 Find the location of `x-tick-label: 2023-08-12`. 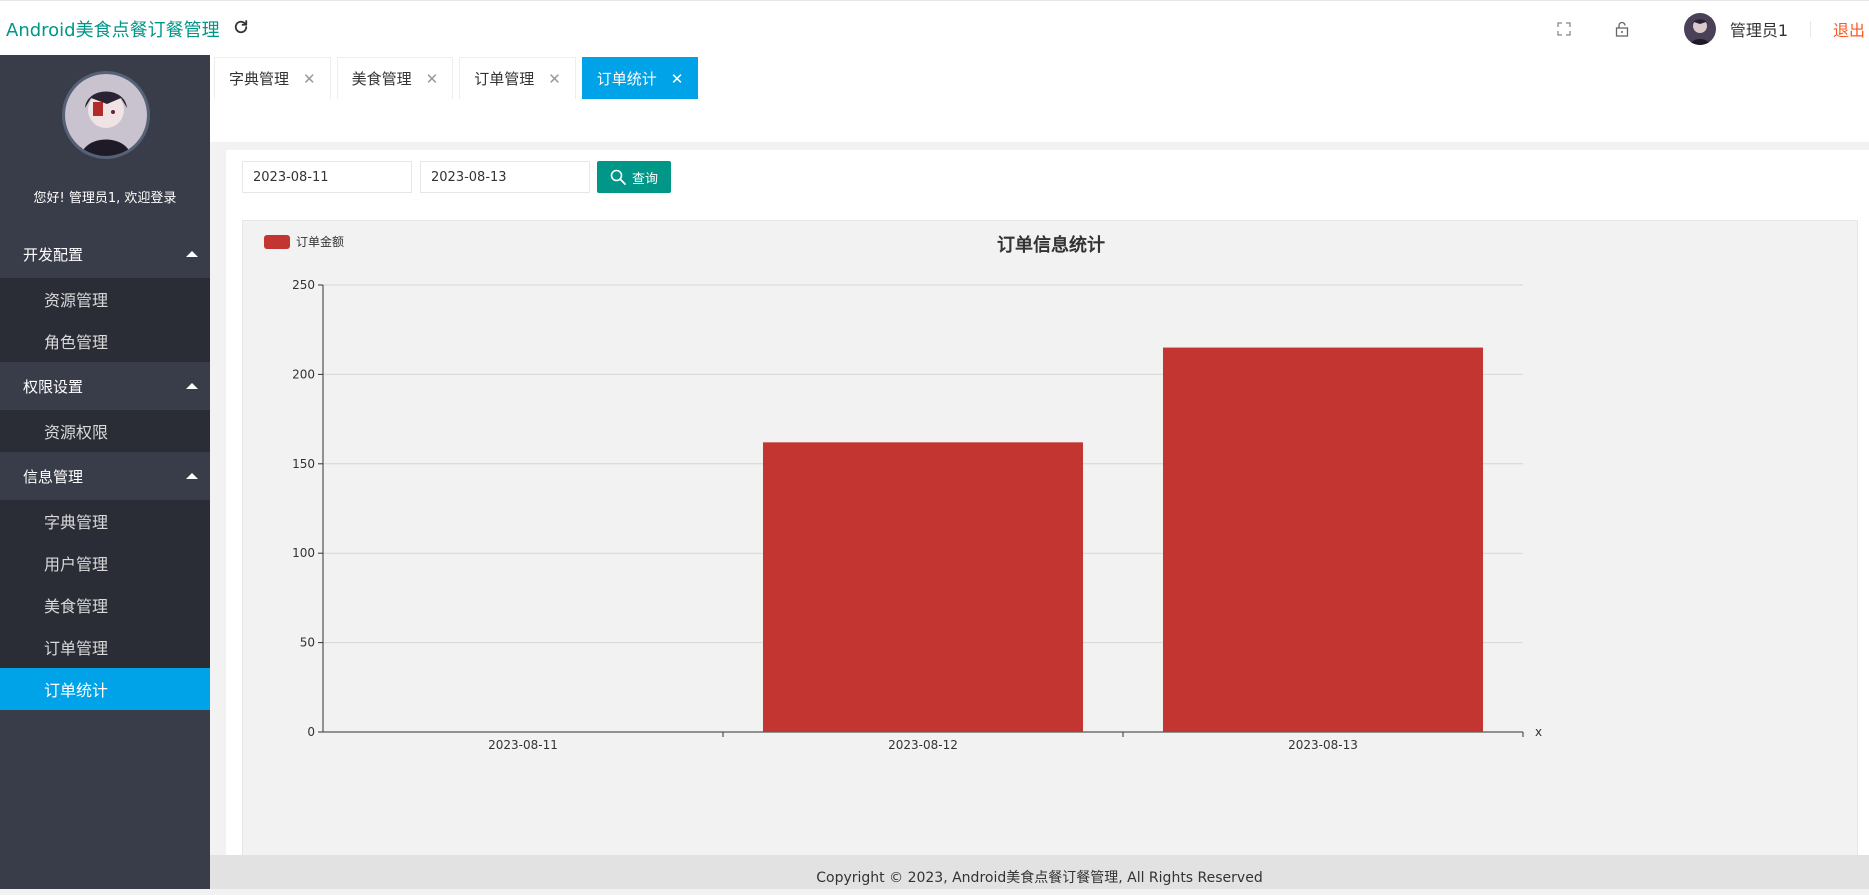

x-tick-label: 2023-08-12 is located at coordinates (923, 745).